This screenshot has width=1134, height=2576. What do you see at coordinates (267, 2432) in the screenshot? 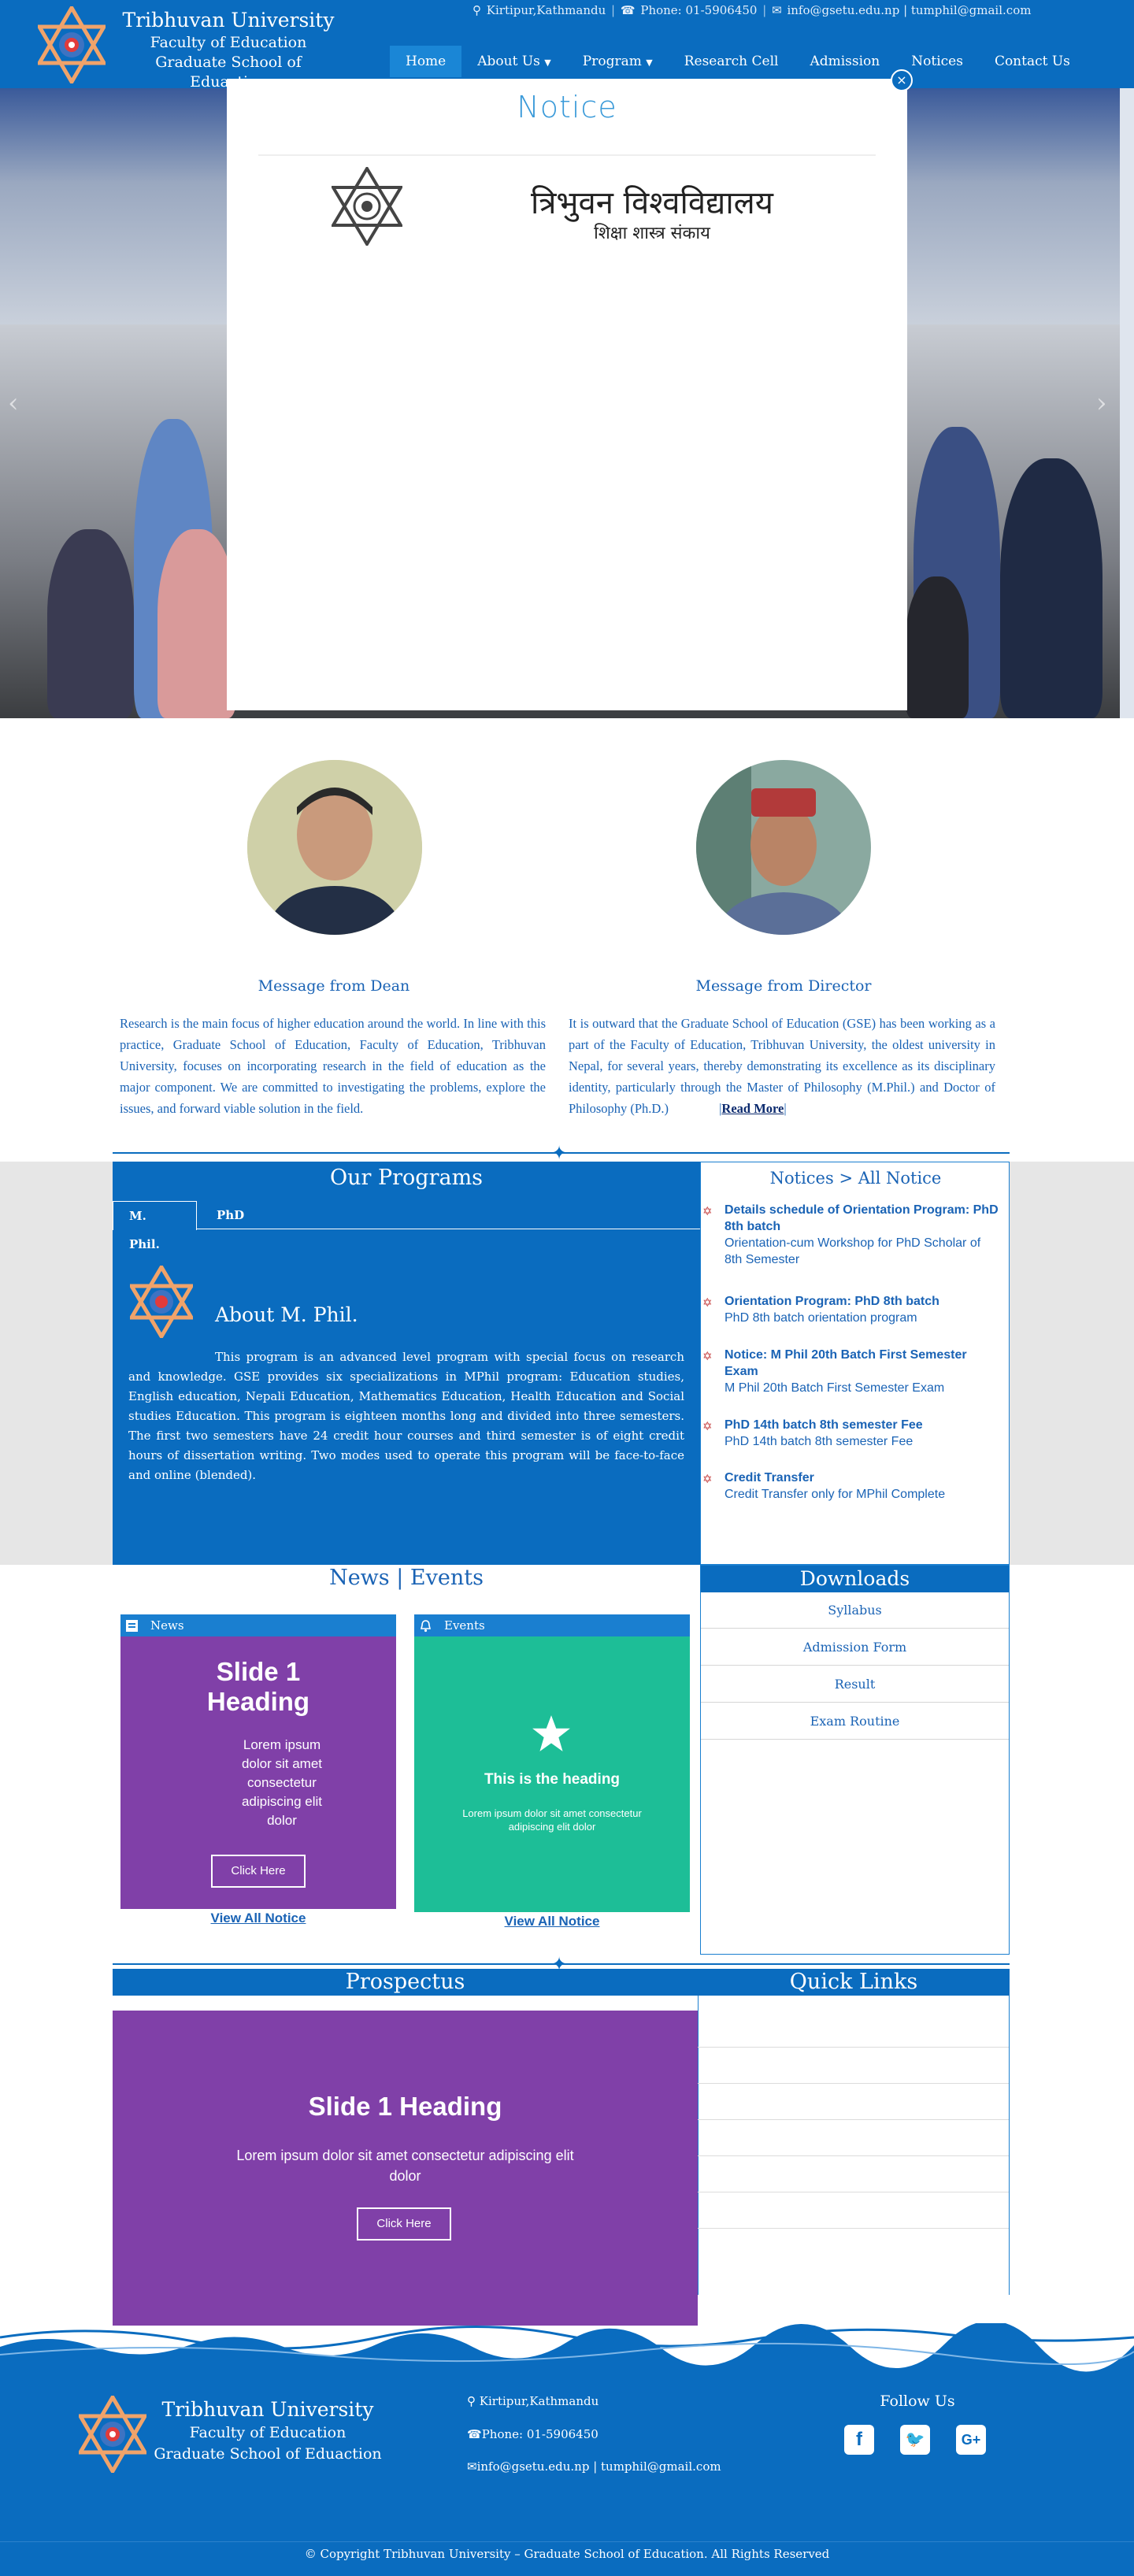
I see `footer-subtitle-faculty: Faculty of Education` at bounding box center [267, 2432].